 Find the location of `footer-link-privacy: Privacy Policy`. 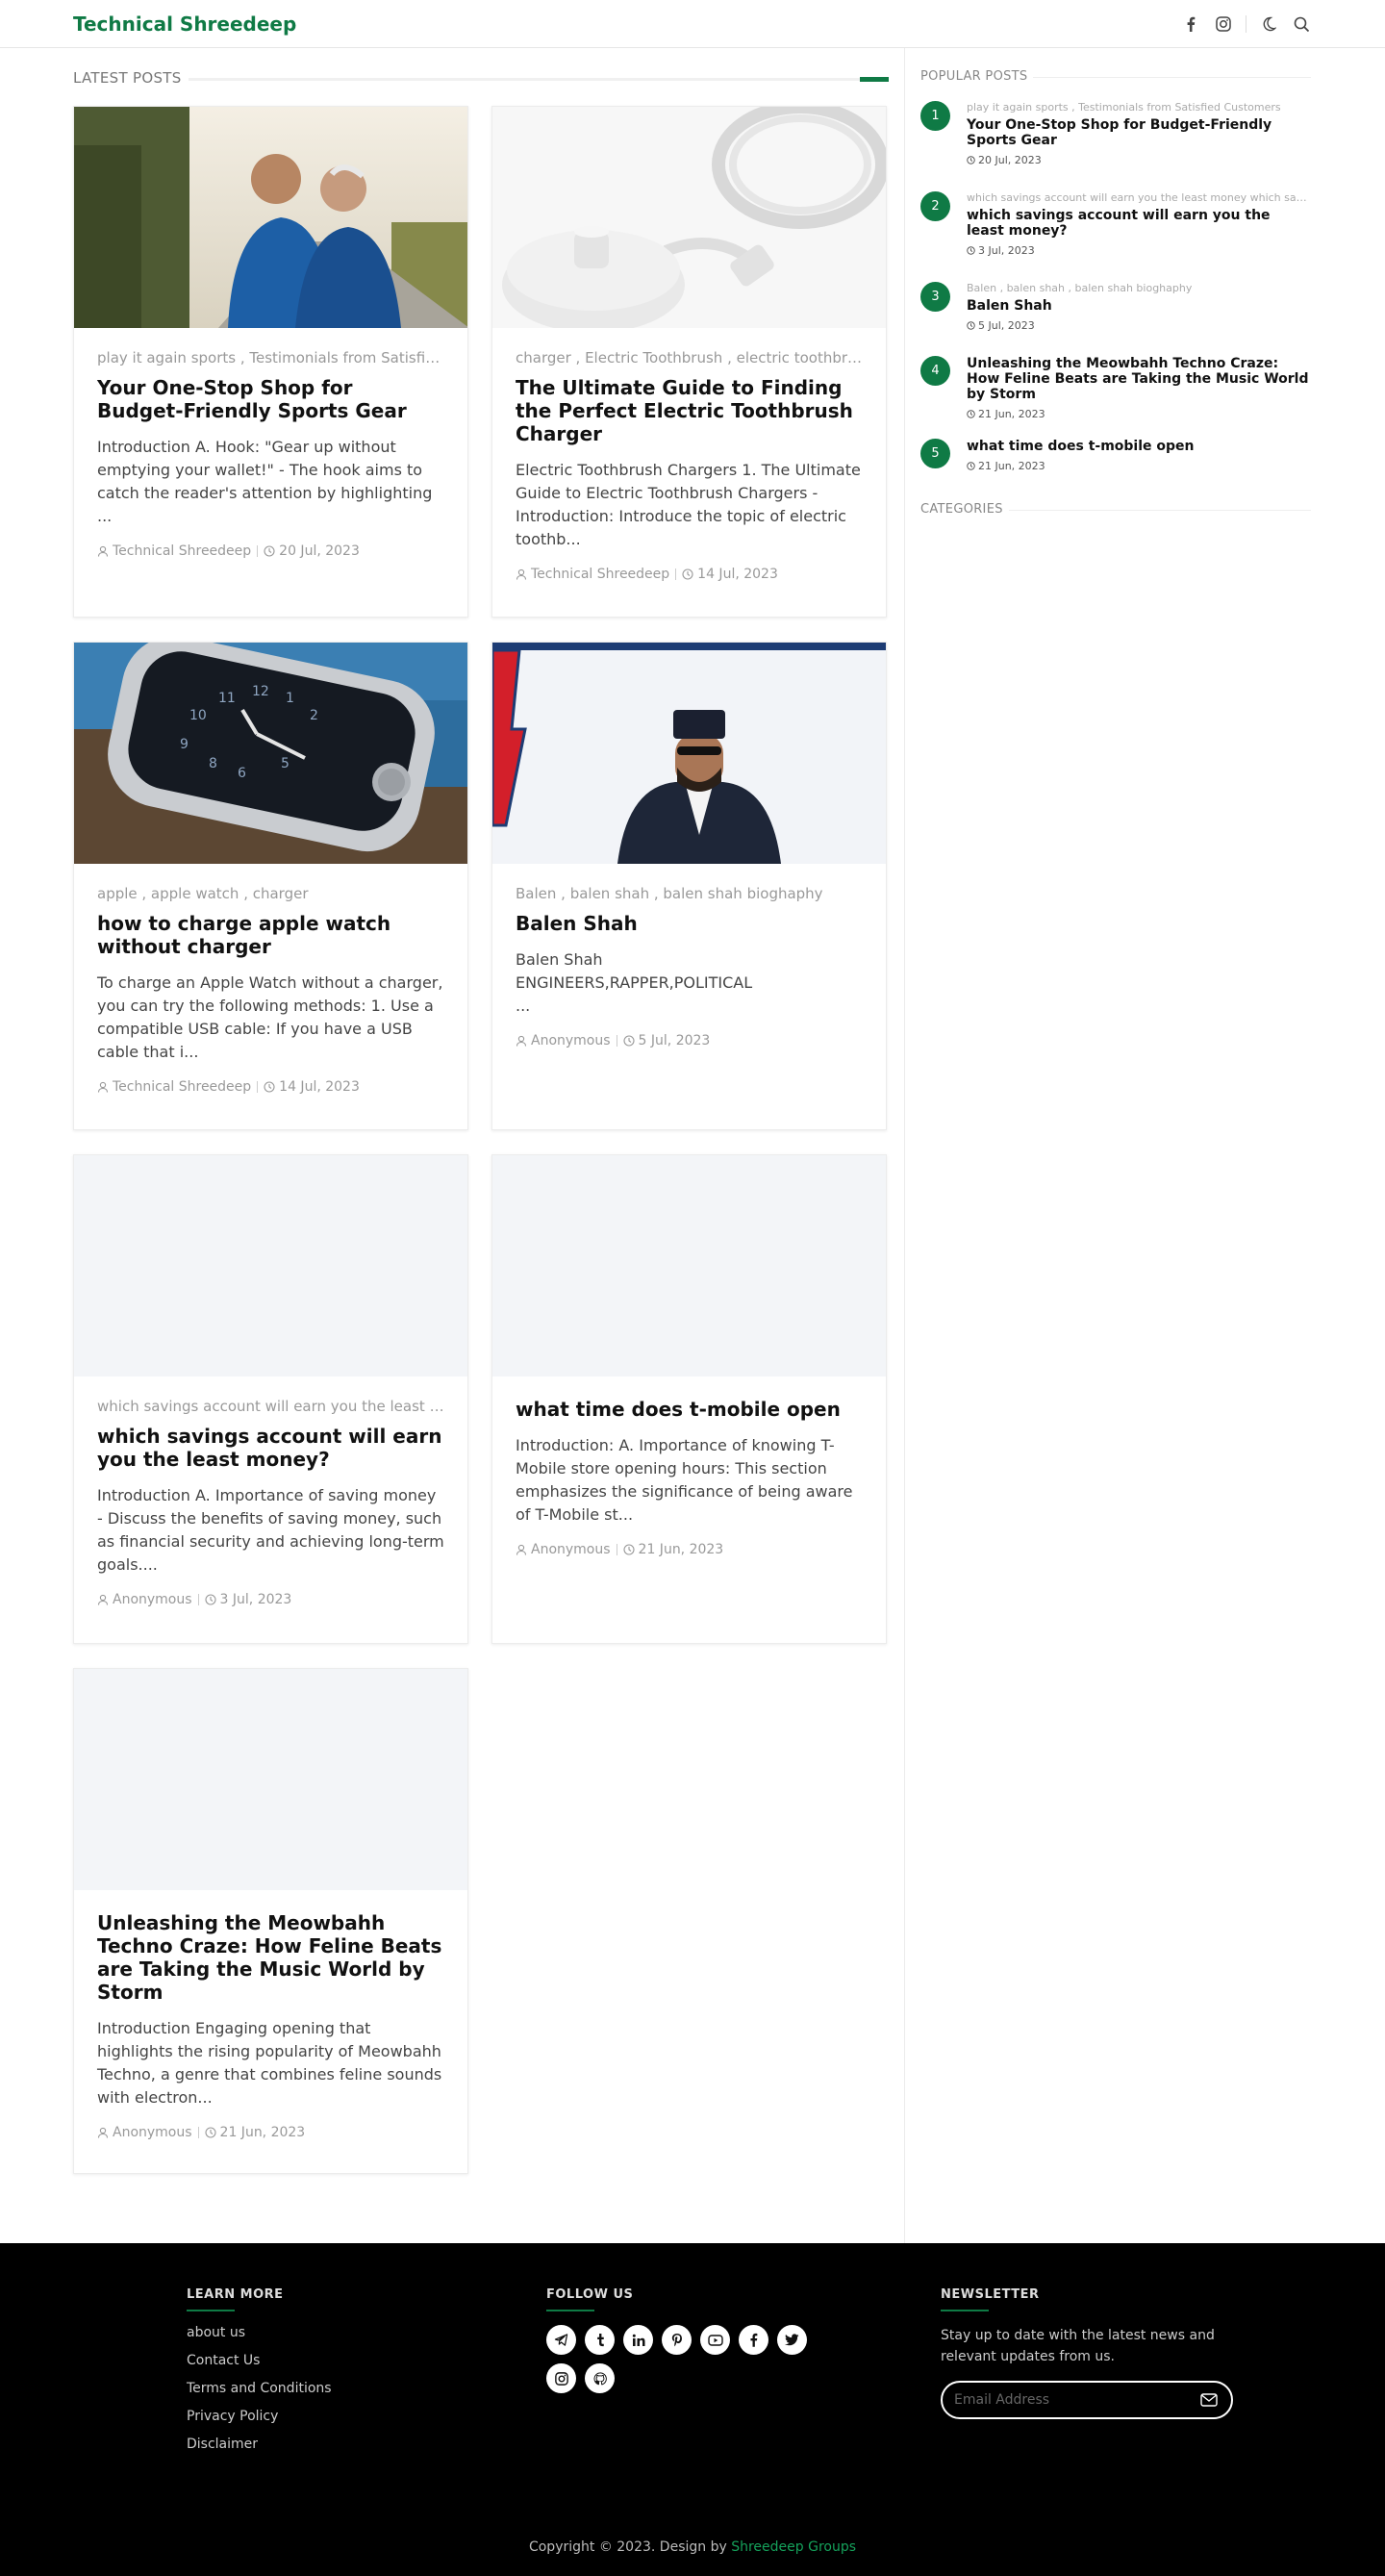

footer-link-privacy: Privacy Policy is located at coordinates (259, 2416).